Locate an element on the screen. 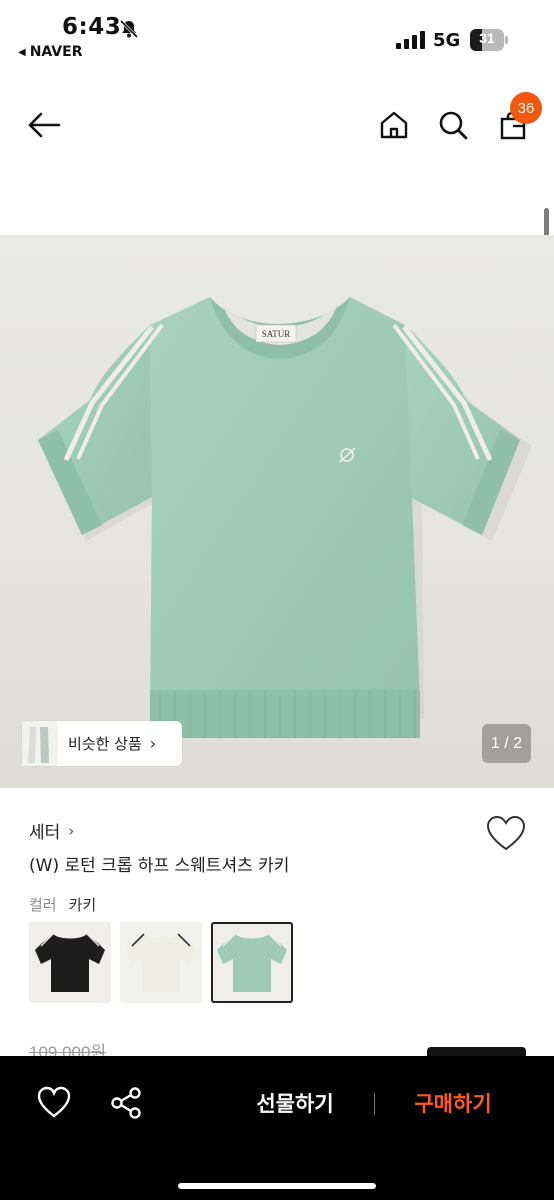 The height and width of the screenshot is (1200, 554). swatch-cream is located at coordinates (161, 962).